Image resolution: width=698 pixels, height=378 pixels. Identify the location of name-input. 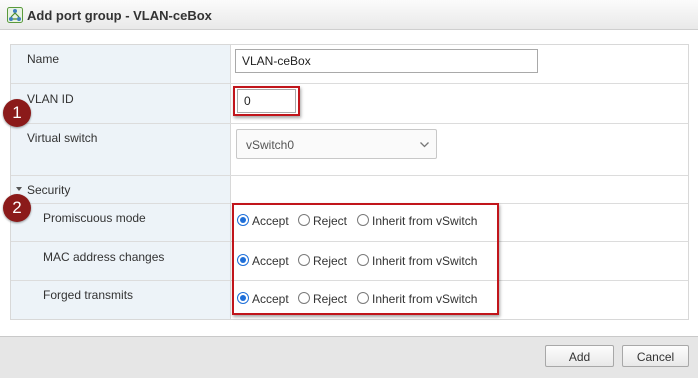
(386, 61).